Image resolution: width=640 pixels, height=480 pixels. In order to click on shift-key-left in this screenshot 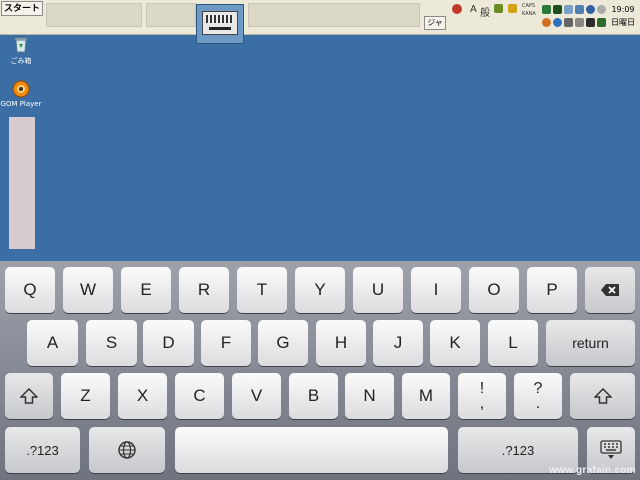, I will do `click(29, 396)`.